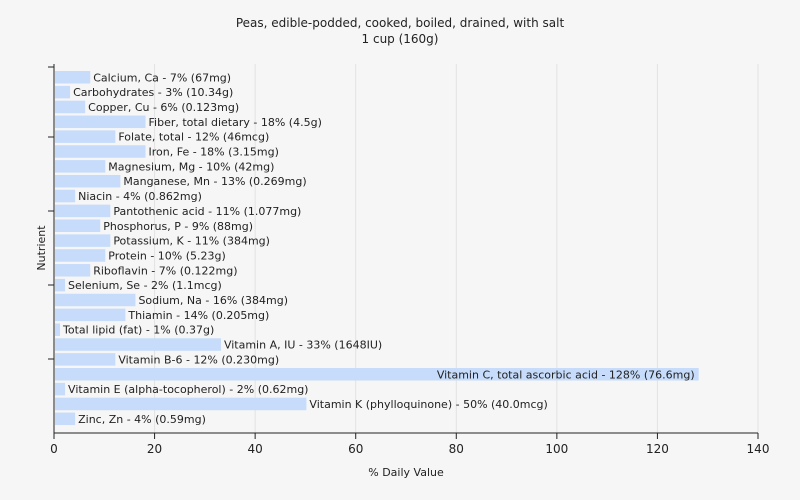  I want to click on bar-label: Carbohydrates - 3% (10.34g), so click(153, 92).